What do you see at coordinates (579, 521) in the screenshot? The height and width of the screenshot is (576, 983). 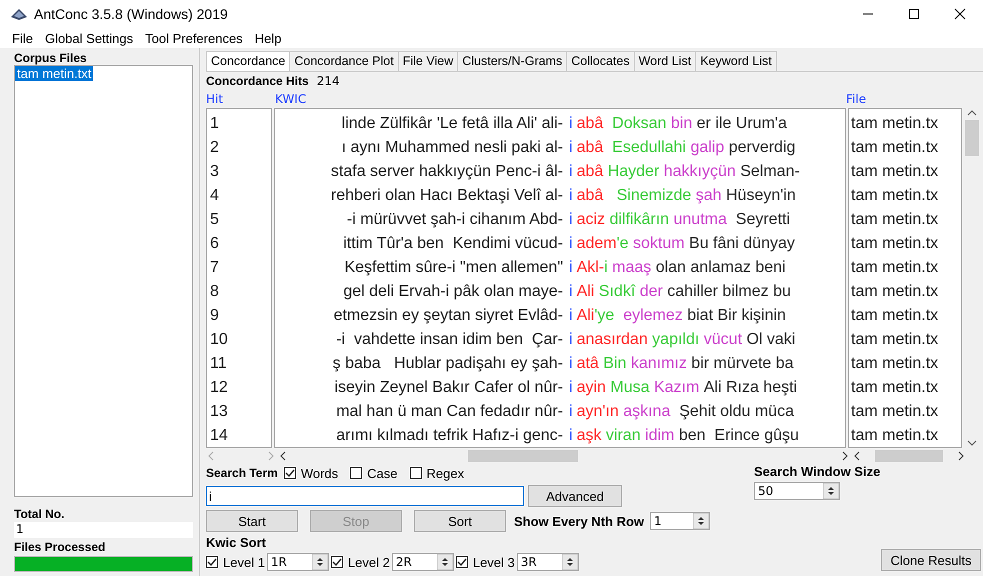 I see `nth-row-label: Show Every Nth Row` at bounding box center [579, 521].